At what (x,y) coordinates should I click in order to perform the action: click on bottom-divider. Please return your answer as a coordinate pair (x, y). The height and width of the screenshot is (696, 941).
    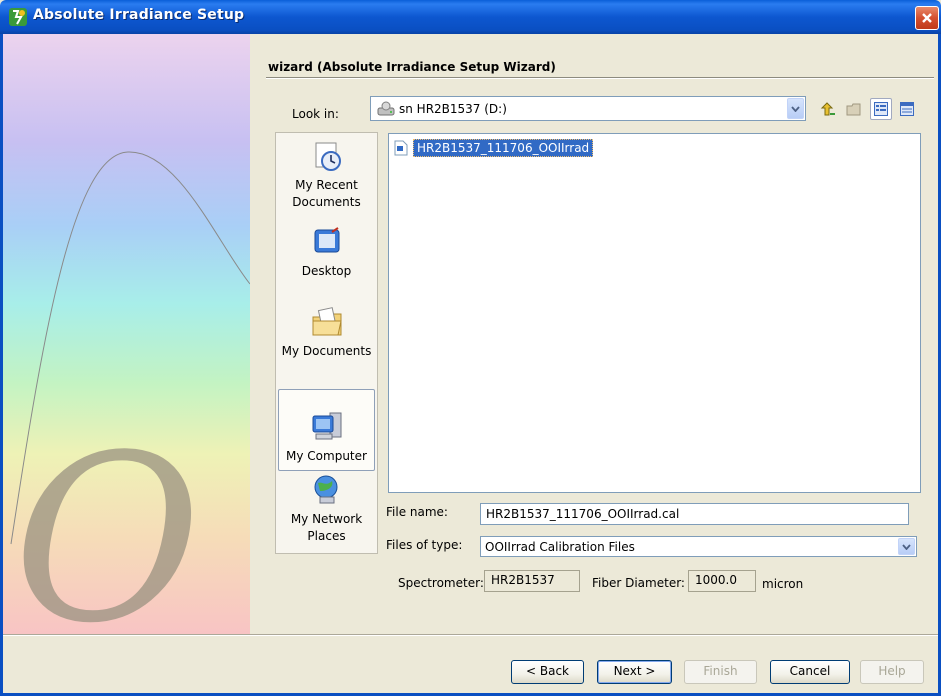
    Looking at the image, I should click on (470, 635).